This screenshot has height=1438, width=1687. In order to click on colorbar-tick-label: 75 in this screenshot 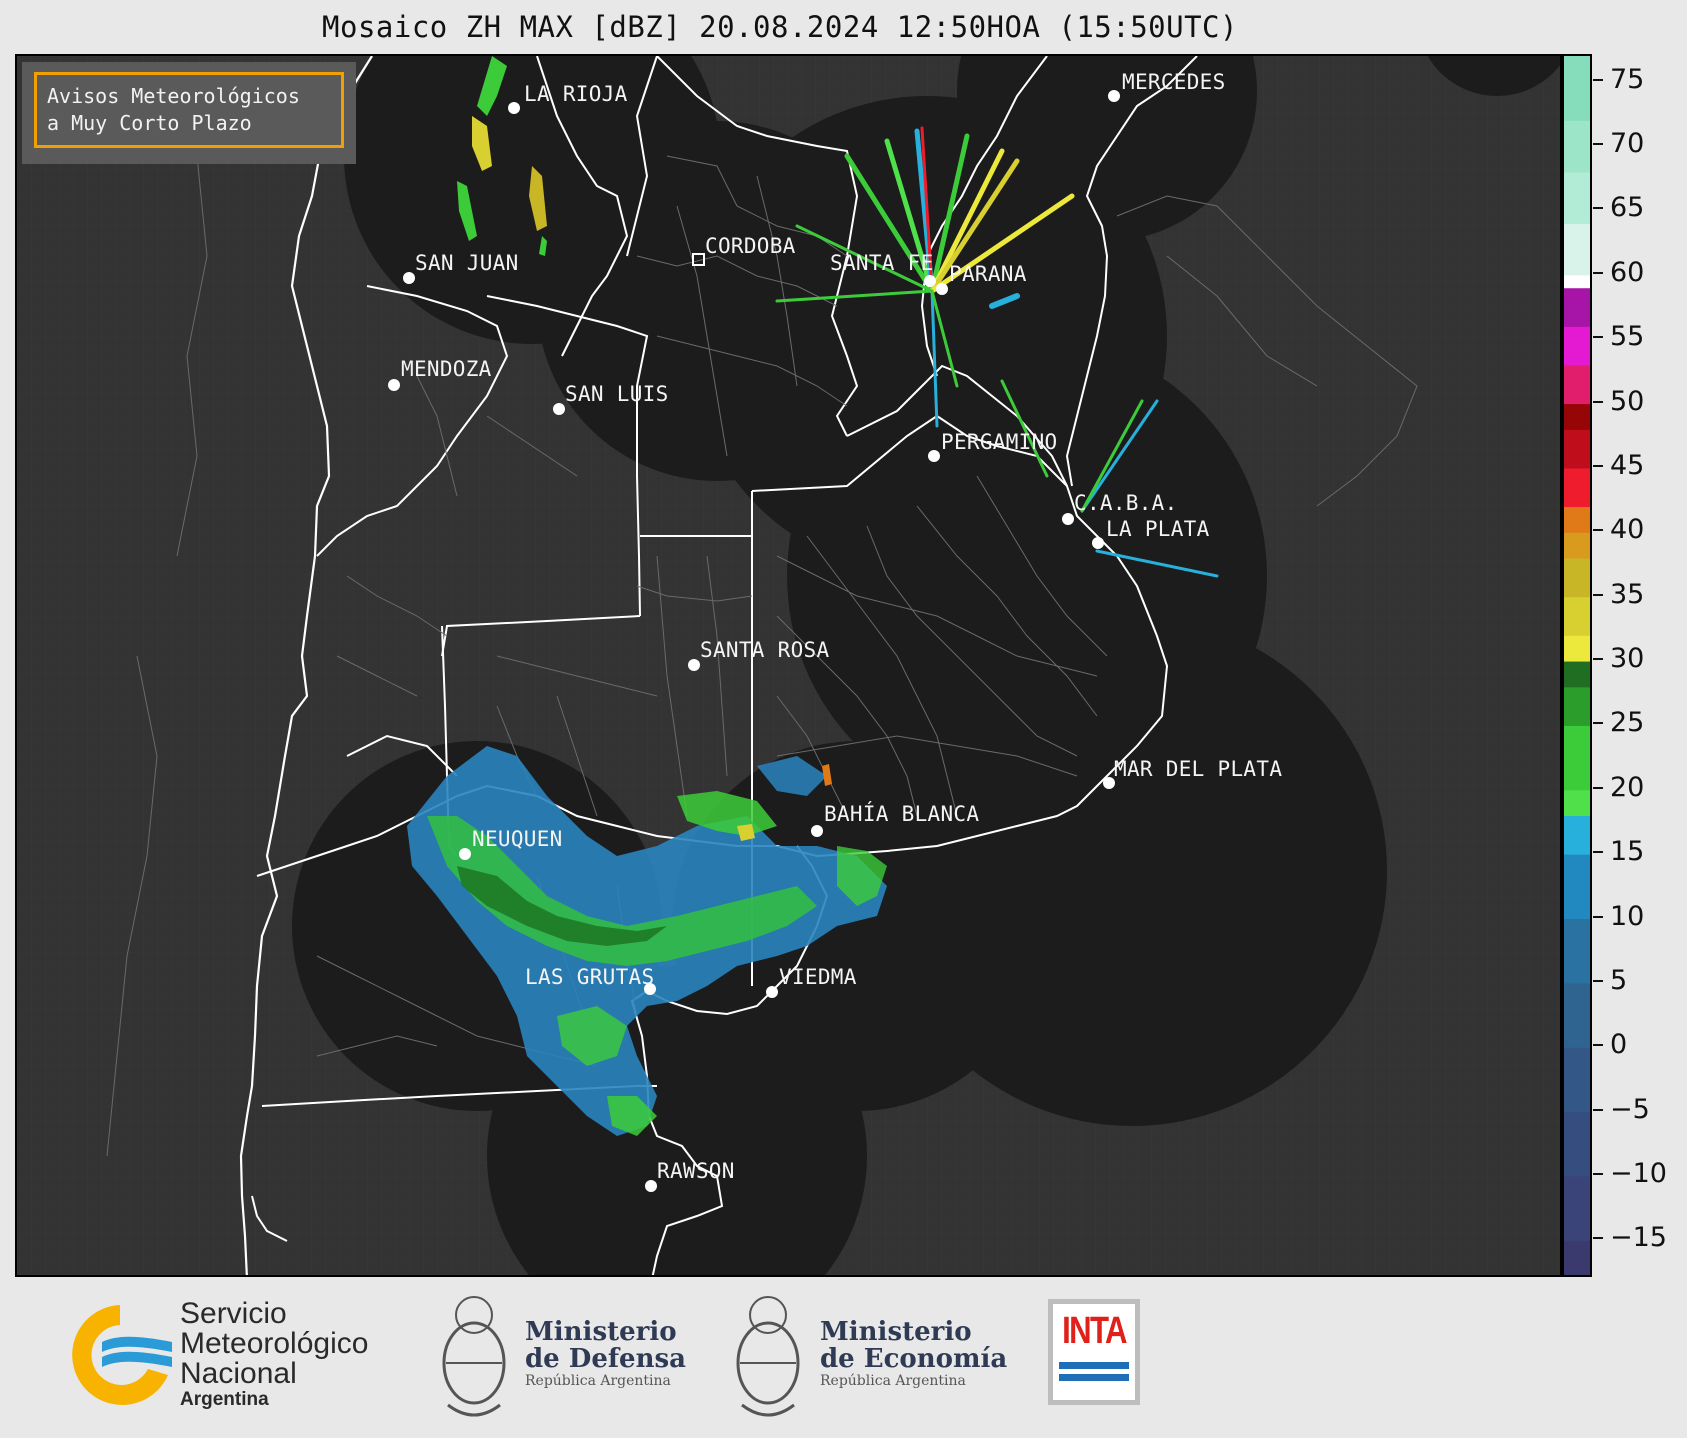, I will do `click(1627, 79)`.